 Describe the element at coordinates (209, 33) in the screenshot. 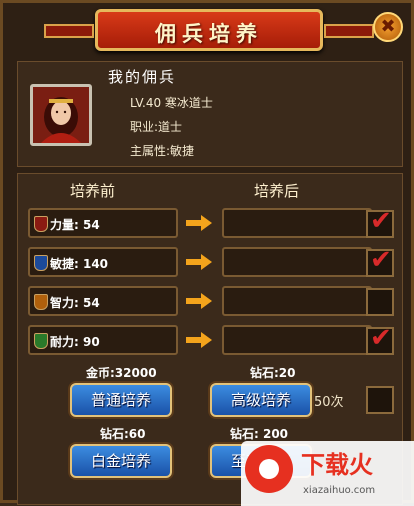

I see `window-title: 佣兵培养` at that location.